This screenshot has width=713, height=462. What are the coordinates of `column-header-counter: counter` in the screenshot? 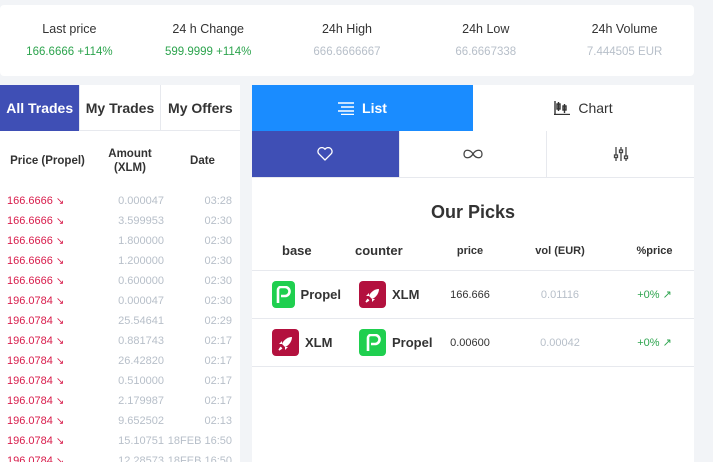 It's located at (379, 250).